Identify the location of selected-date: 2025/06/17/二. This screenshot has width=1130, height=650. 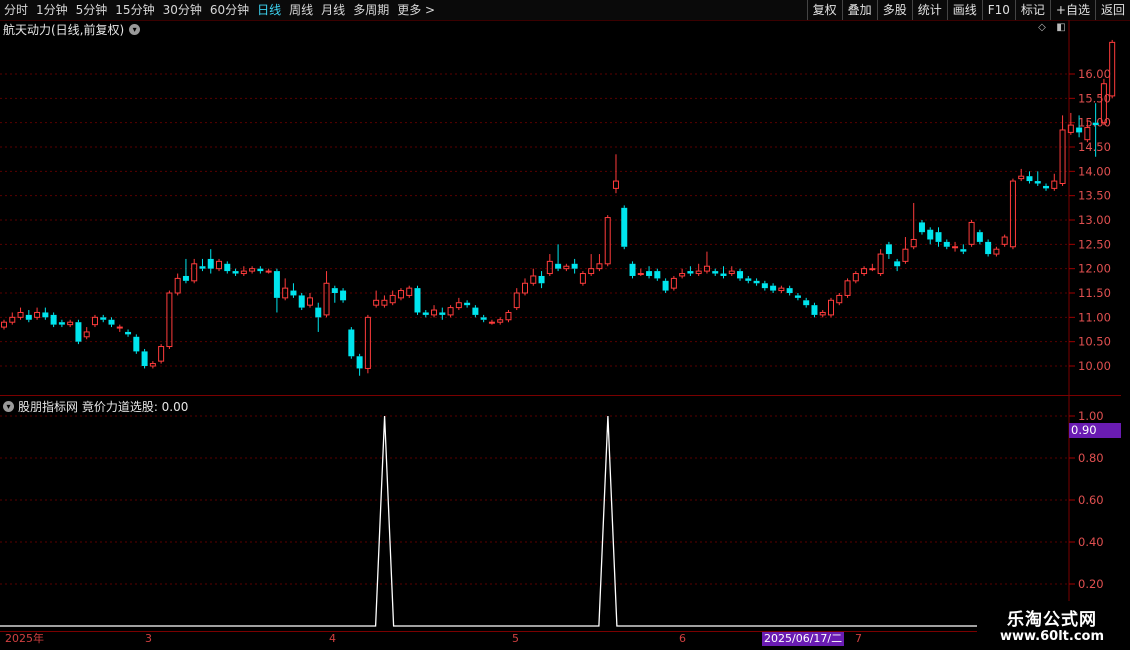
(803, 639).